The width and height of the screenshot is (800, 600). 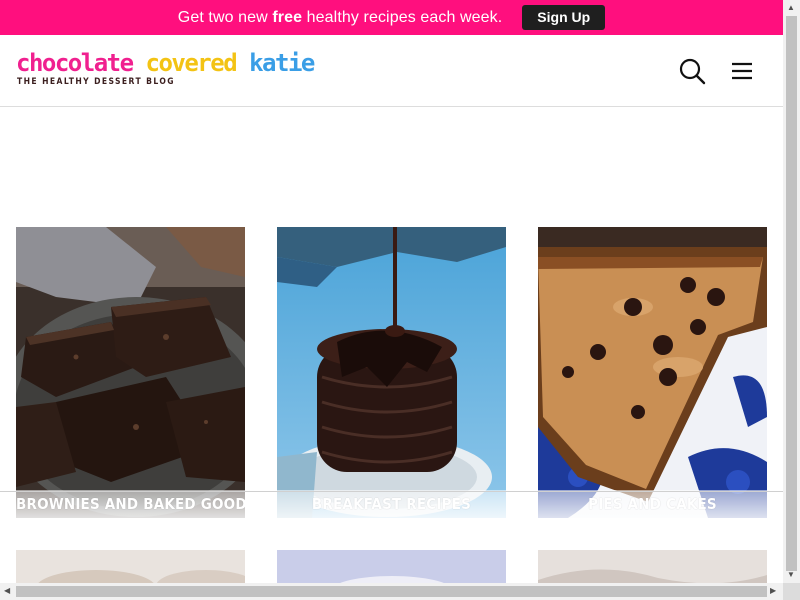 I want to click on logo-tagline: THE HEALTHY DESSERT BLOG, so click(x=96, y=82).